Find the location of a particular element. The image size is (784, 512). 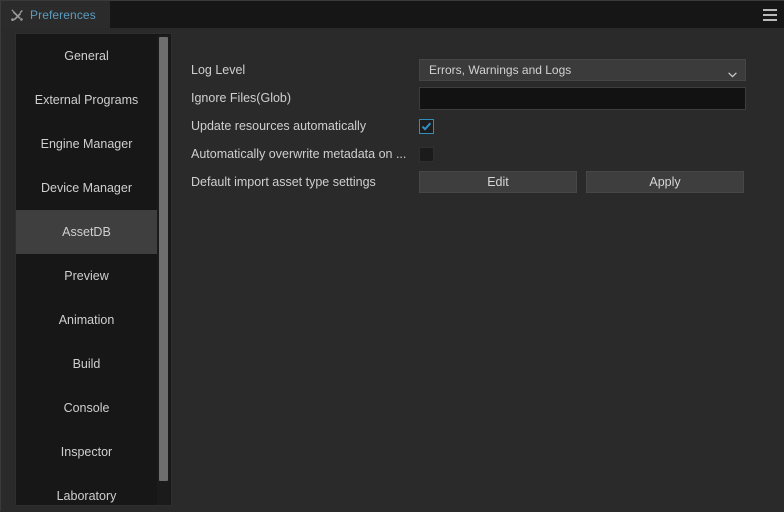

row-ignore-files: Ignore Files(Glob) is located at coordinates (476, 98).